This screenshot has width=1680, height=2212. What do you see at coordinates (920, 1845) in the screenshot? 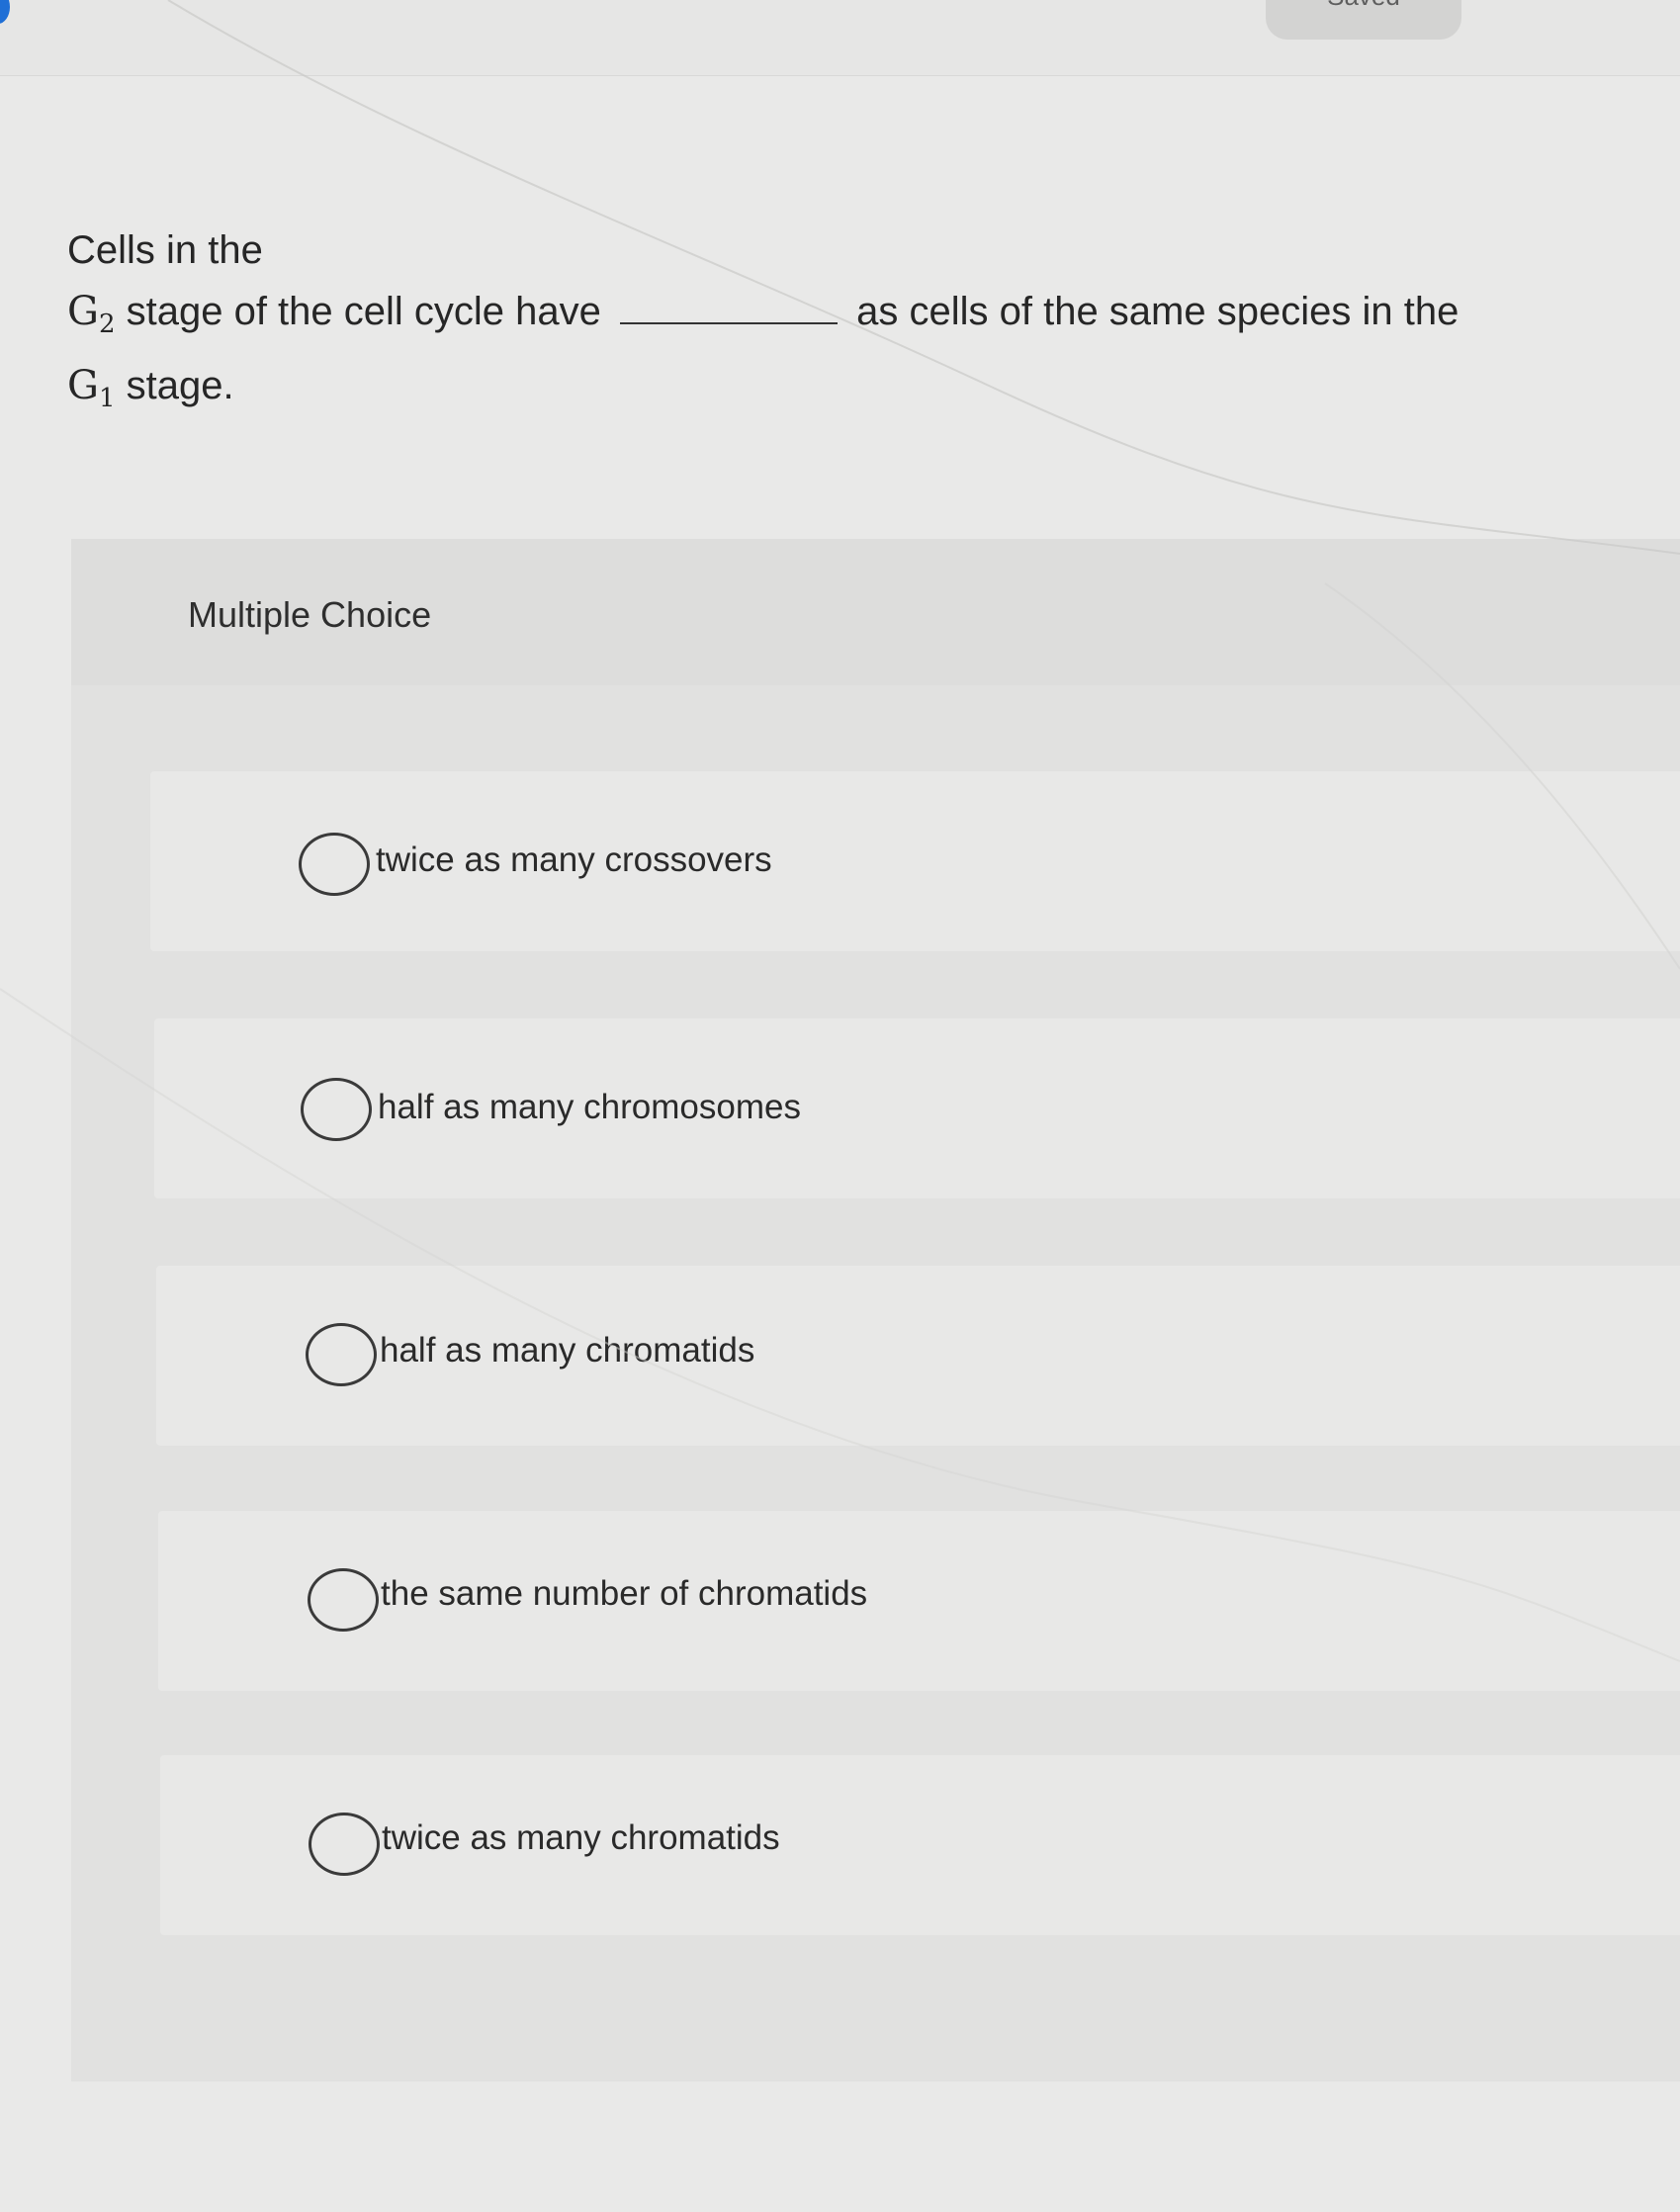
I see `choice-option-5: twice as many chromatids` at bounding box center [920, 1845].